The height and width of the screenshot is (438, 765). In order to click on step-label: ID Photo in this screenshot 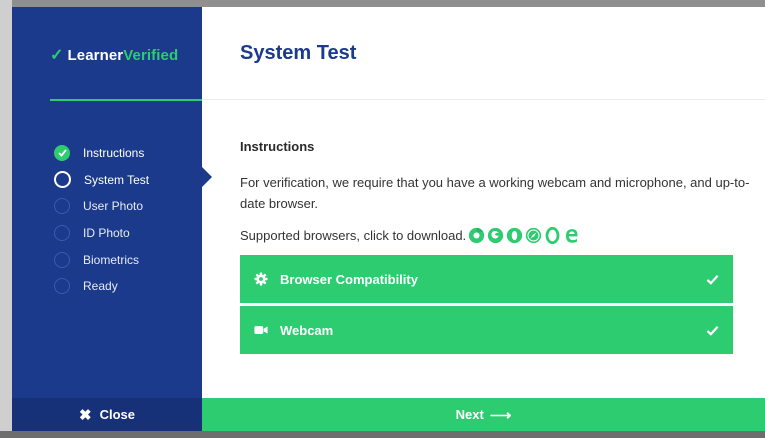, I will do `click(106, 233)`.